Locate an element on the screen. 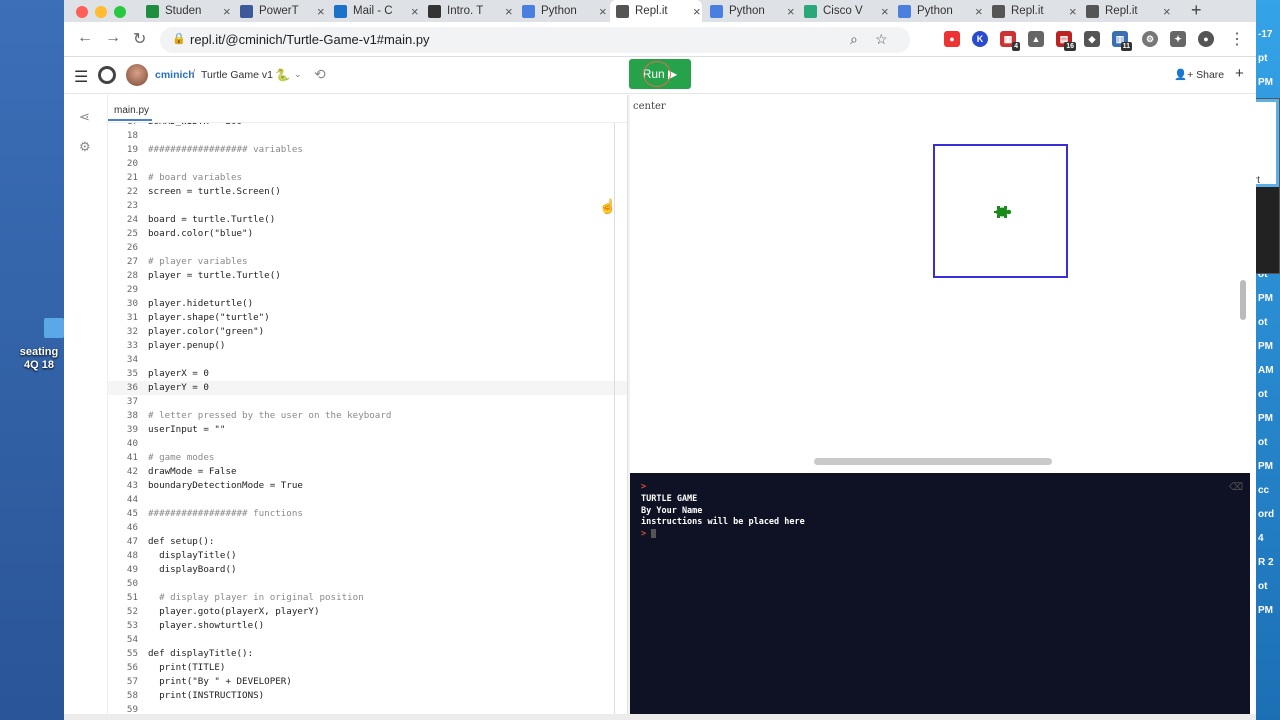  back-icon: ← is located at coordinates (85, 38).